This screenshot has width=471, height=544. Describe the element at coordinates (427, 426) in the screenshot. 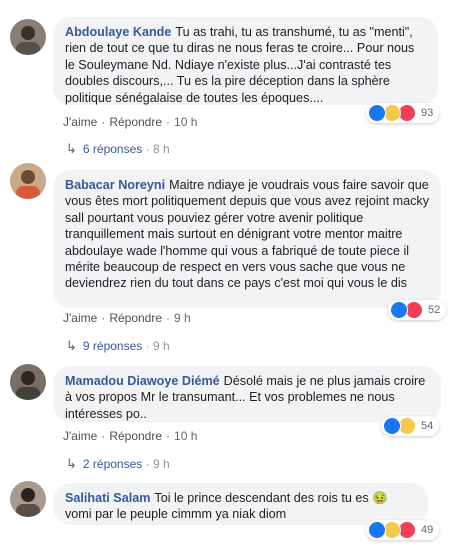

I see `reactions-count: 54` at that location.